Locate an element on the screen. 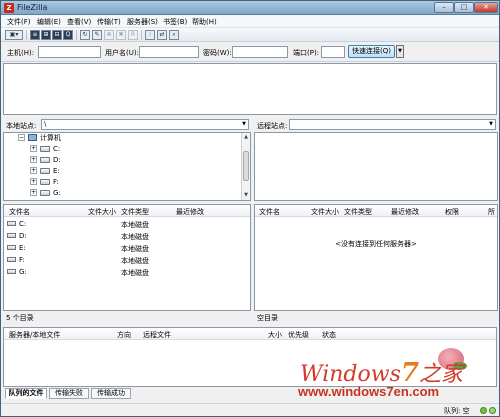 The height and width of the screenshot is (417, 500). refresh-icon: ↻ is located at coordinates (85, 35).